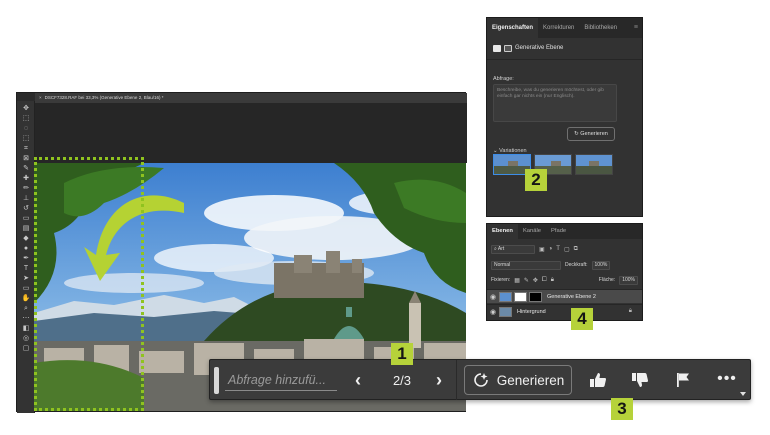 The height and width of the screenshot is (435, 770). Describe the element at coordinates (683, 380) in the screenshot. I see `flag-icon` at that location.